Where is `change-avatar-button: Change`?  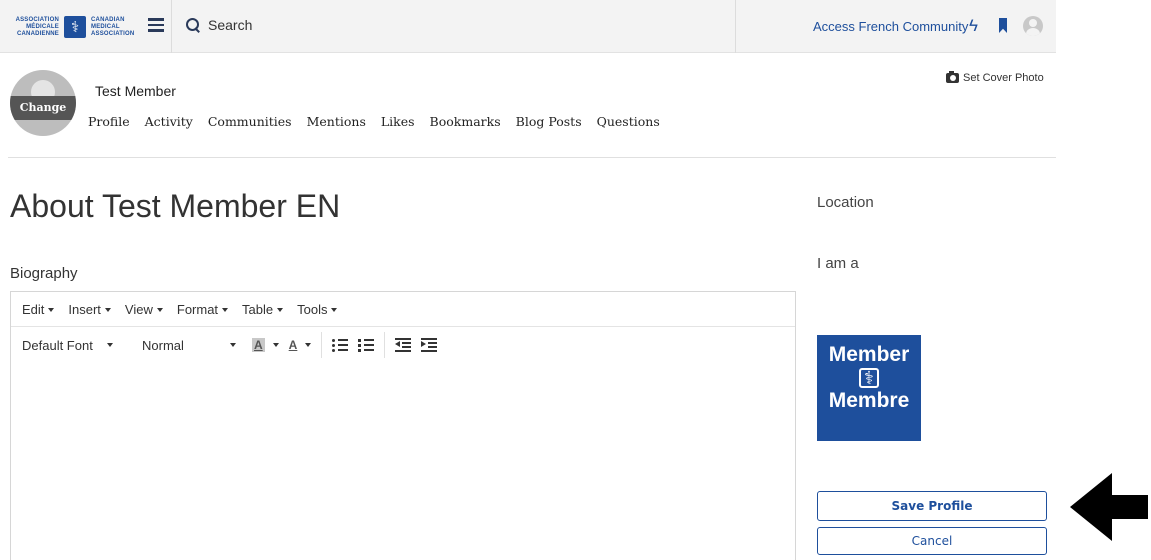
change-avatar-button: Change is located at coordinates (43, 108).